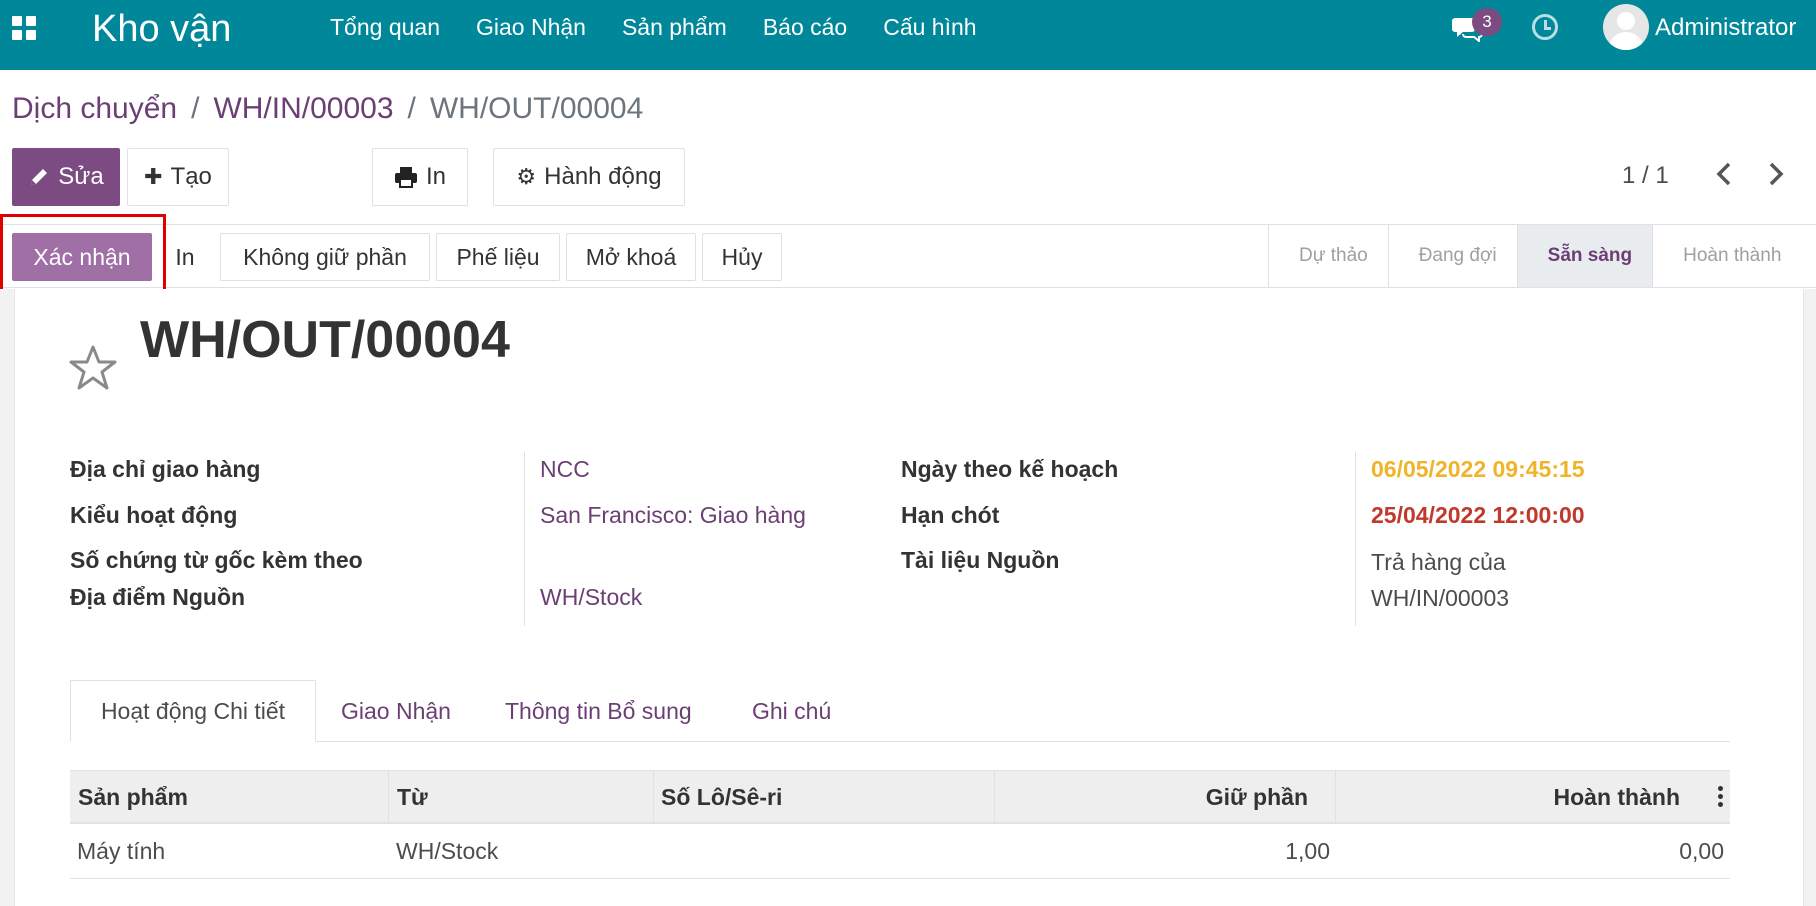 Image resolution: width=1816 pixels, height=906 pixels. What do you see at coordinates (498, 257) in the screenshot?
I see `scrap-button: Phế liệu` at bounding box center [498, 257].